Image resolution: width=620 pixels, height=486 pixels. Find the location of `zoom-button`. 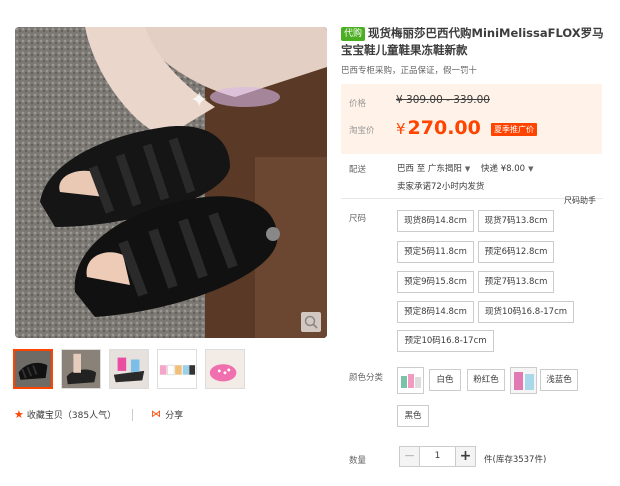

zoom-button is located at coordinates (311, 322).